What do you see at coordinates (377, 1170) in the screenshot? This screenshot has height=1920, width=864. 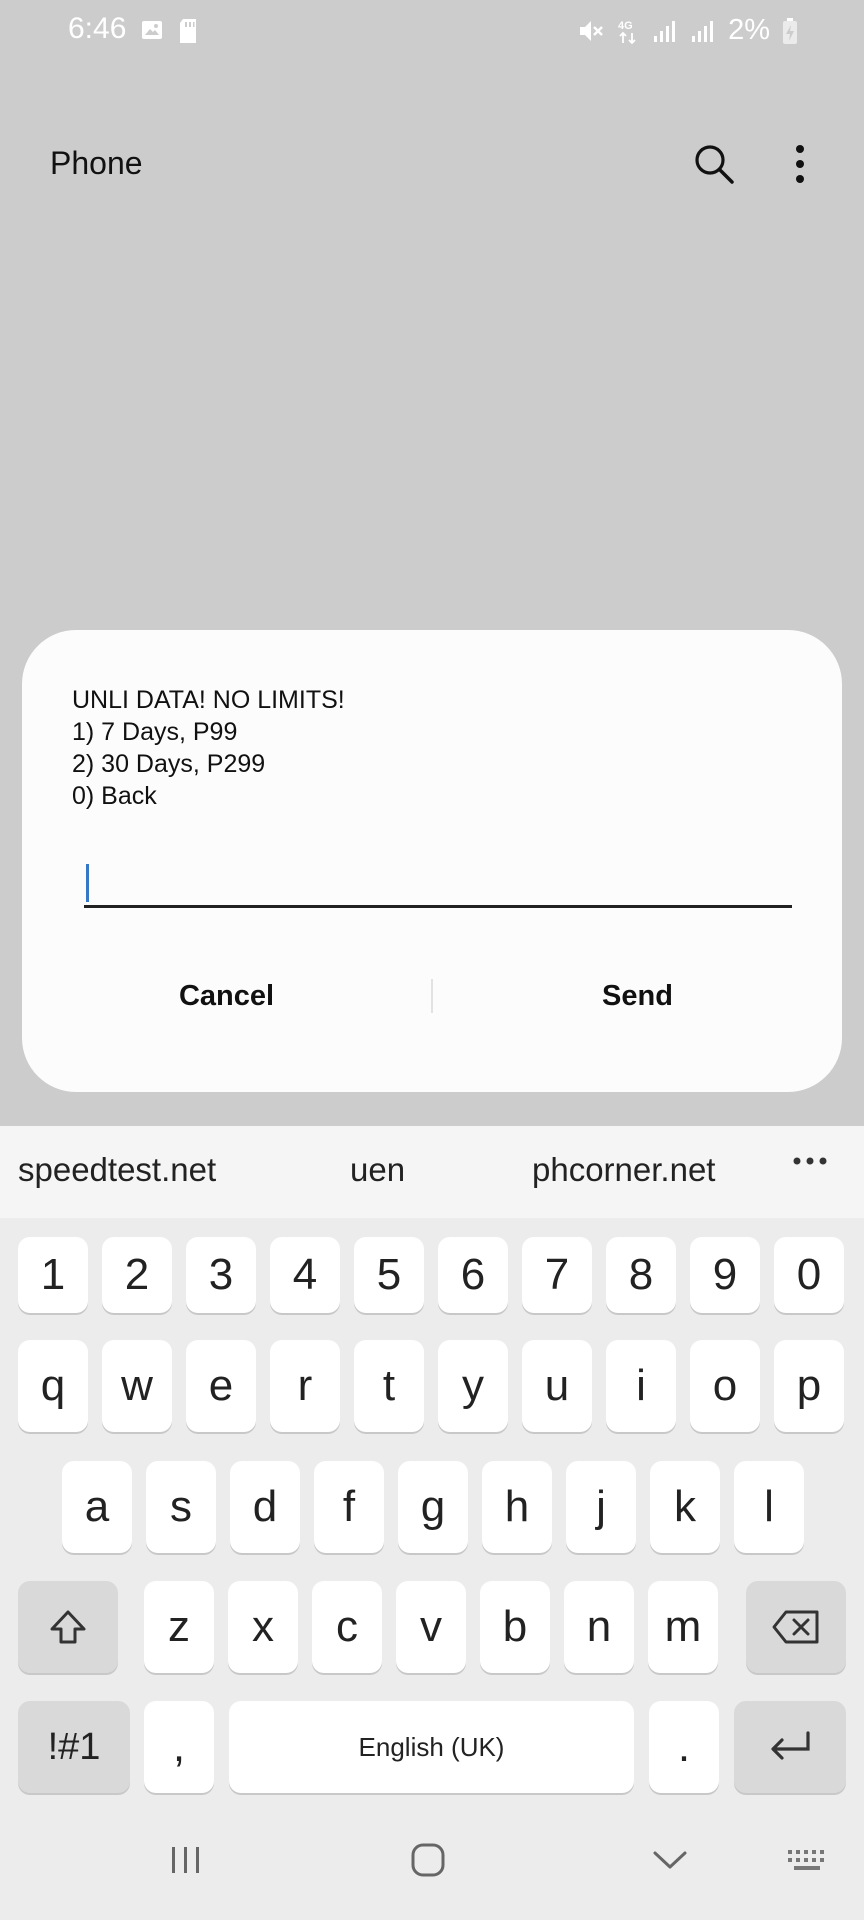 I see `suggestion-item: uen` at bounding box center [377, 1170].